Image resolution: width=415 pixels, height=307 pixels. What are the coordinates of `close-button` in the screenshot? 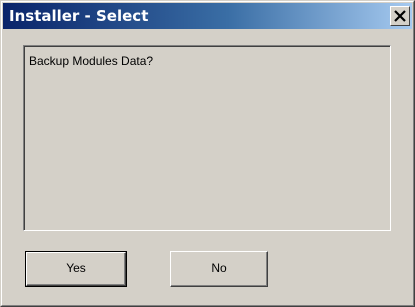 It's located at (400, 16).